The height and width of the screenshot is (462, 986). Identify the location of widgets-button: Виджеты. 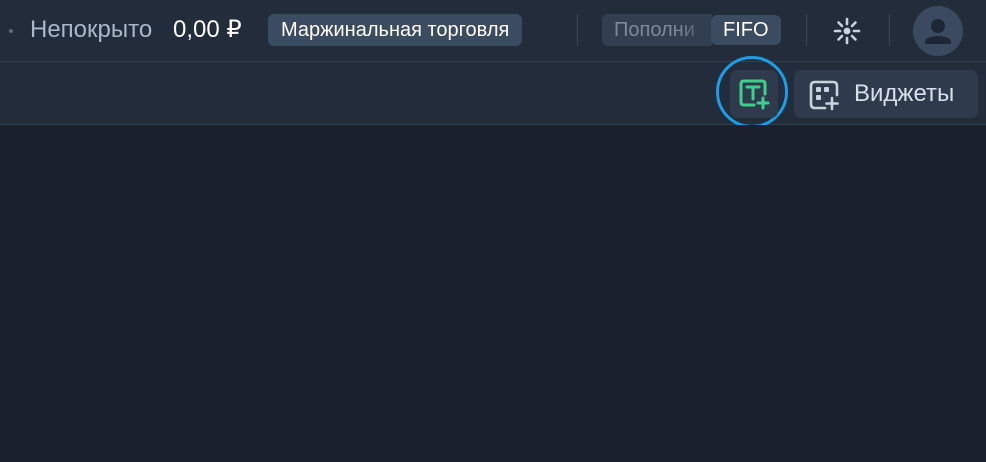
(886, 94).